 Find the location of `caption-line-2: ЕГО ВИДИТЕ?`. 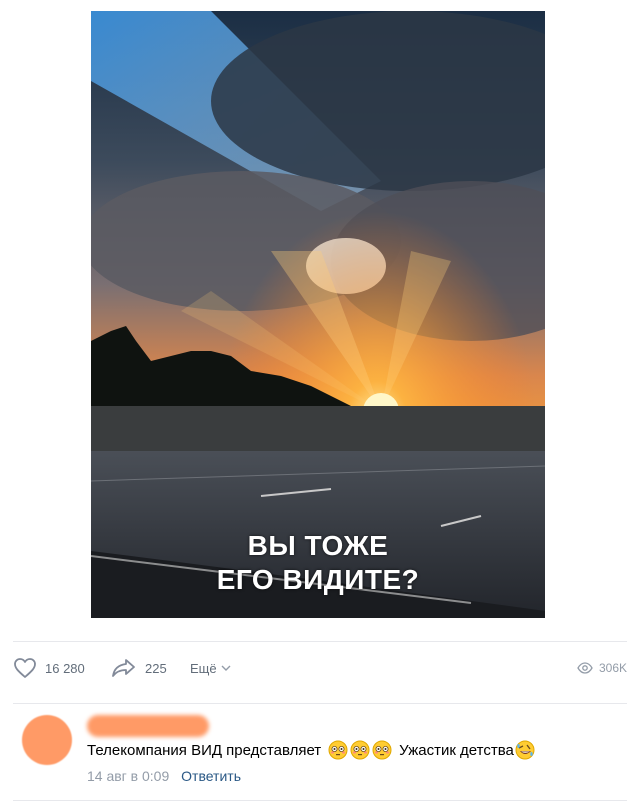

caption-line-2: ЕГО ВИДИТЕ? is located at coordinates (318, 579).